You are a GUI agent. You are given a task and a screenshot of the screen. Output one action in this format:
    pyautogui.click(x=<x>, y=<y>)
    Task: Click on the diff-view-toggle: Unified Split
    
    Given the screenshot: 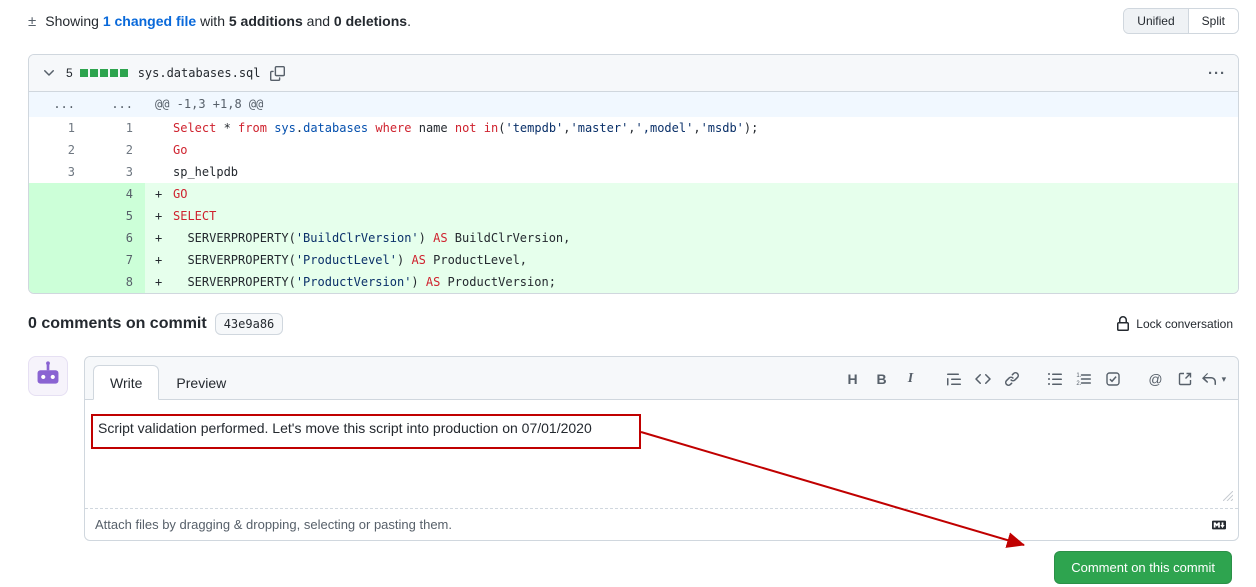 What is the action you would take?
    pyautogui.click(x=1181, y=21)
    